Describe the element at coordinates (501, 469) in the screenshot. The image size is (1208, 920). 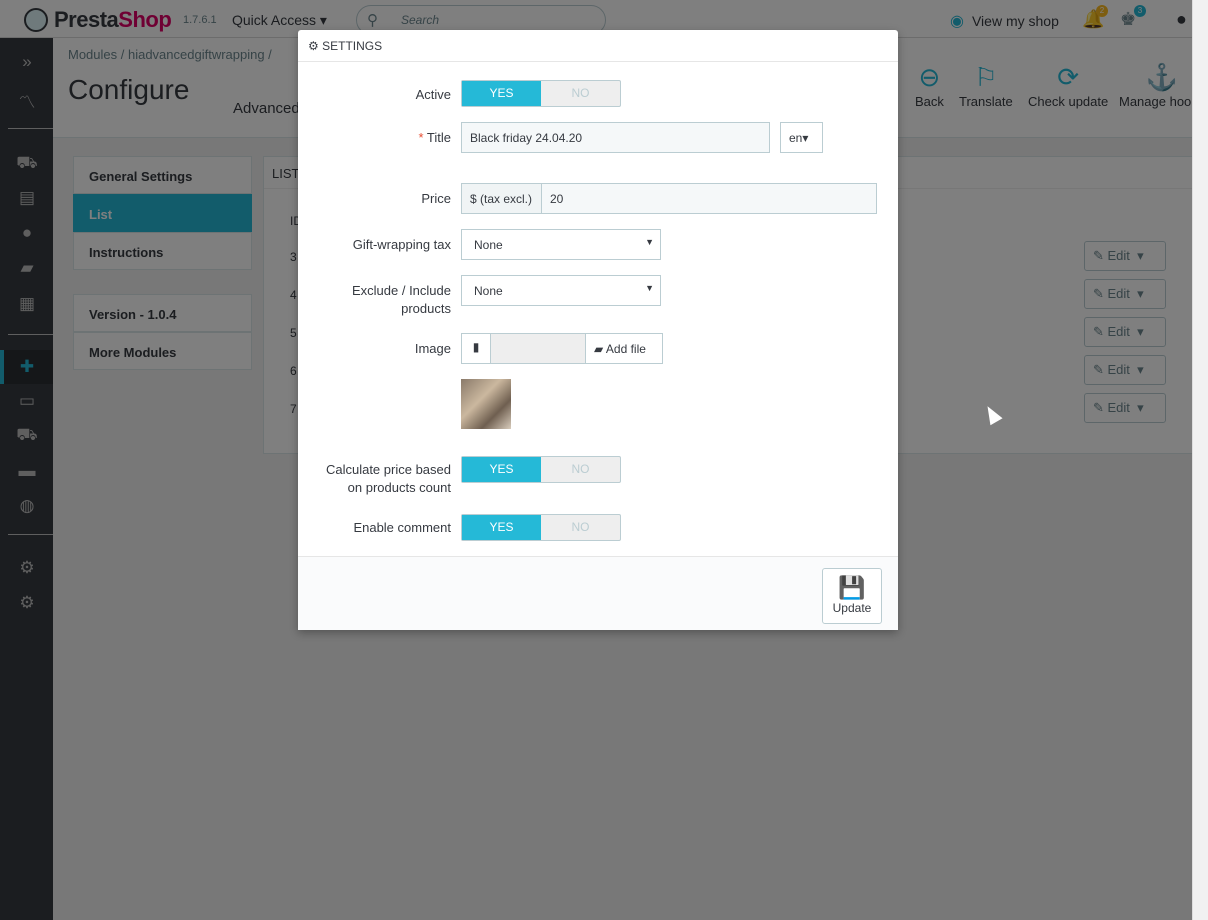
I see `calc-yes-option: YES` at that location.